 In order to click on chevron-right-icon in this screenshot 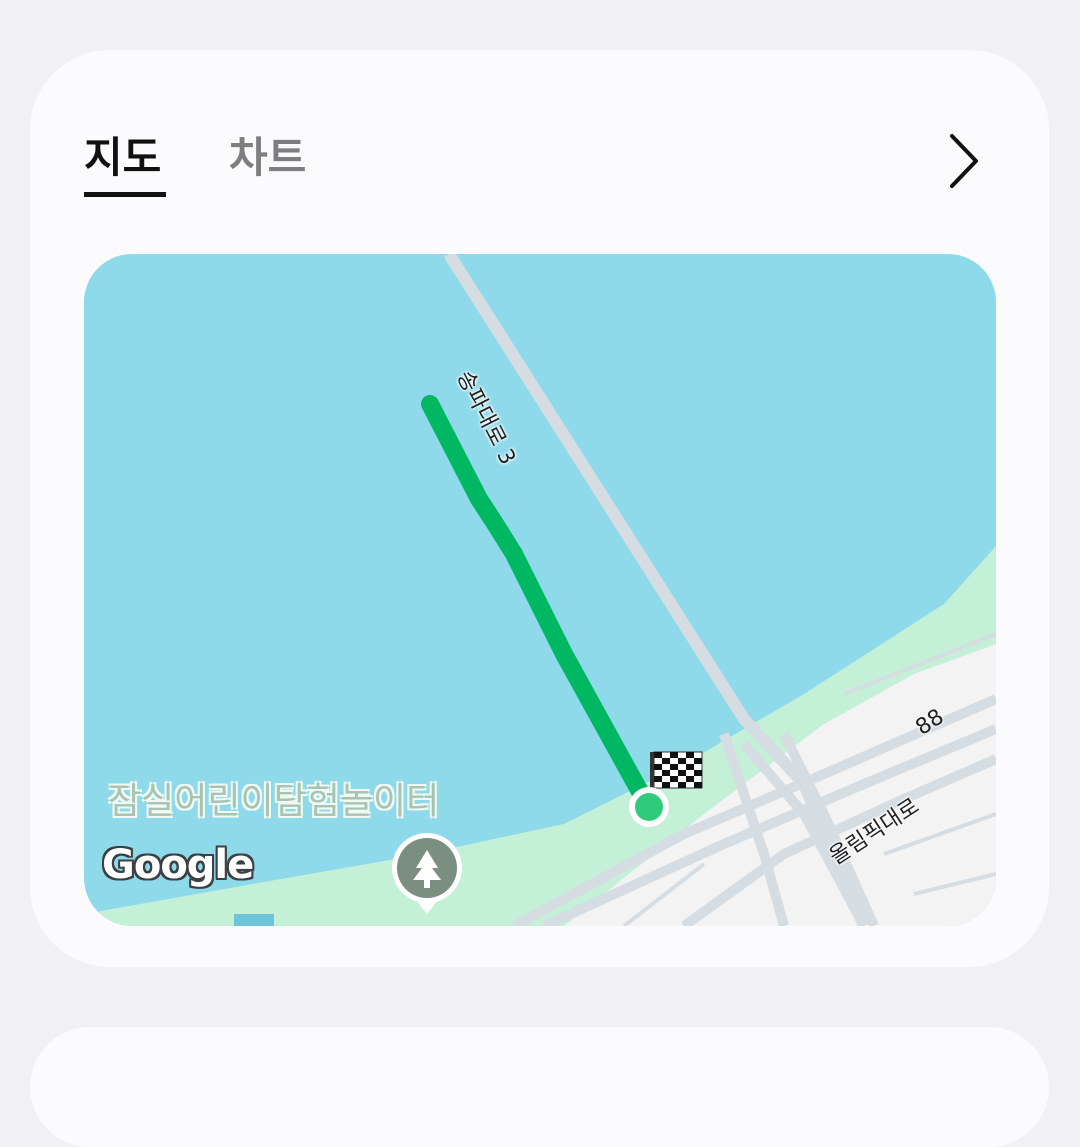, I will do `click(965, 161)`.